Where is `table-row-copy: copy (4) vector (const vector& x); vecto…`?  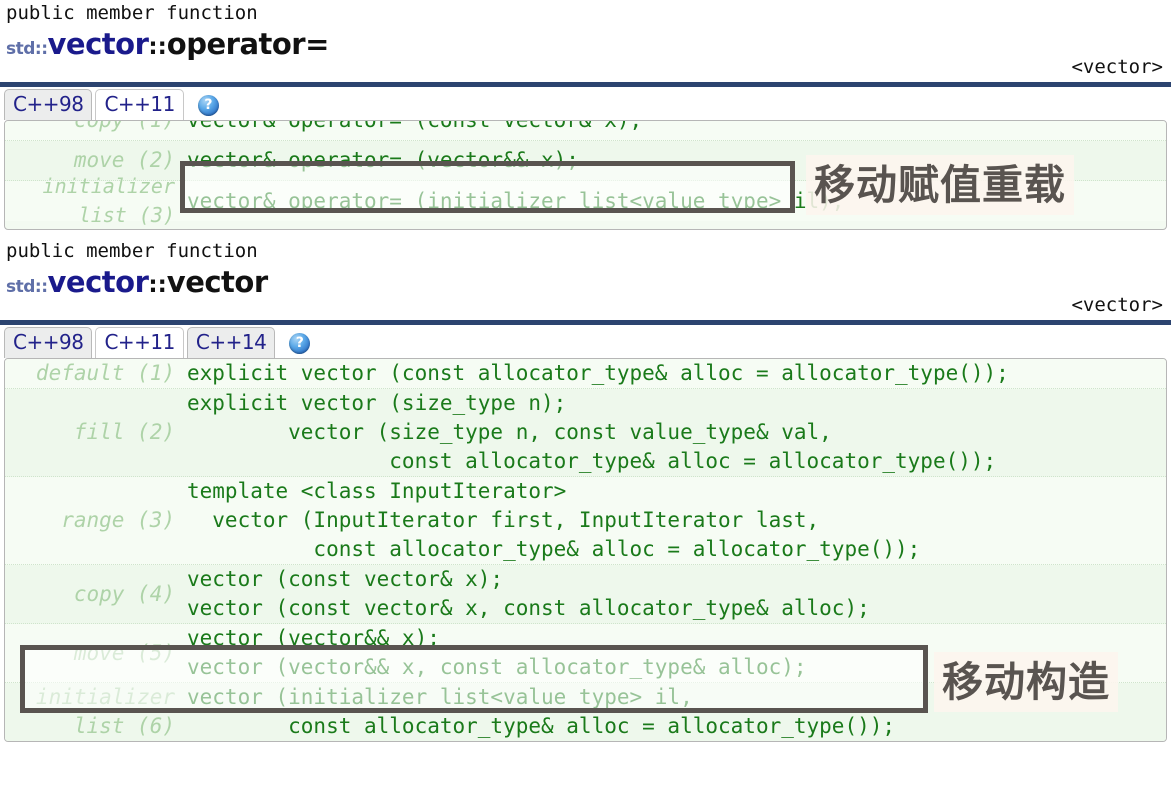 table-row-copy: copy (4) vector (const vector& x); vecto… is located at coordinates (585, 594).